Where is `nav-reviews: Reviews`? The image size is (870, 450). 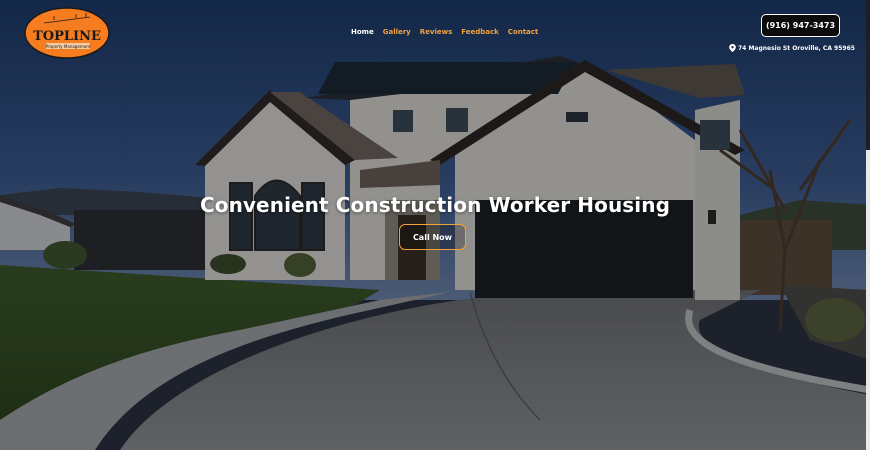 nav-reviews: Reviews is located at coordinates (436, 32).